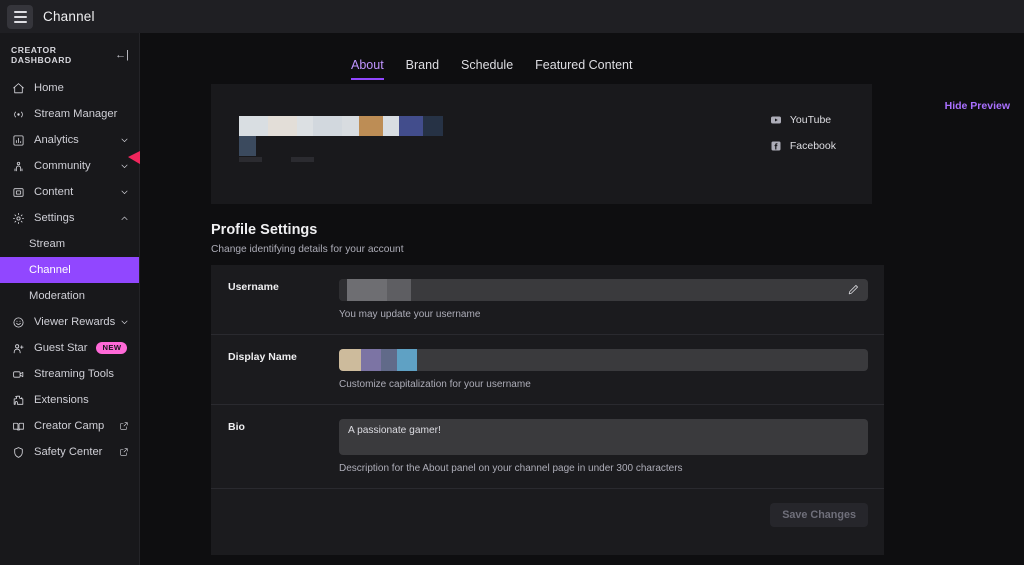 Image resolution: width=1024 pixels, height=565 pixels. What do you see at coordinates (62, 166) in the screenshot?
I see `sidebar-item-label: Community` at bounding box center [62, 166].